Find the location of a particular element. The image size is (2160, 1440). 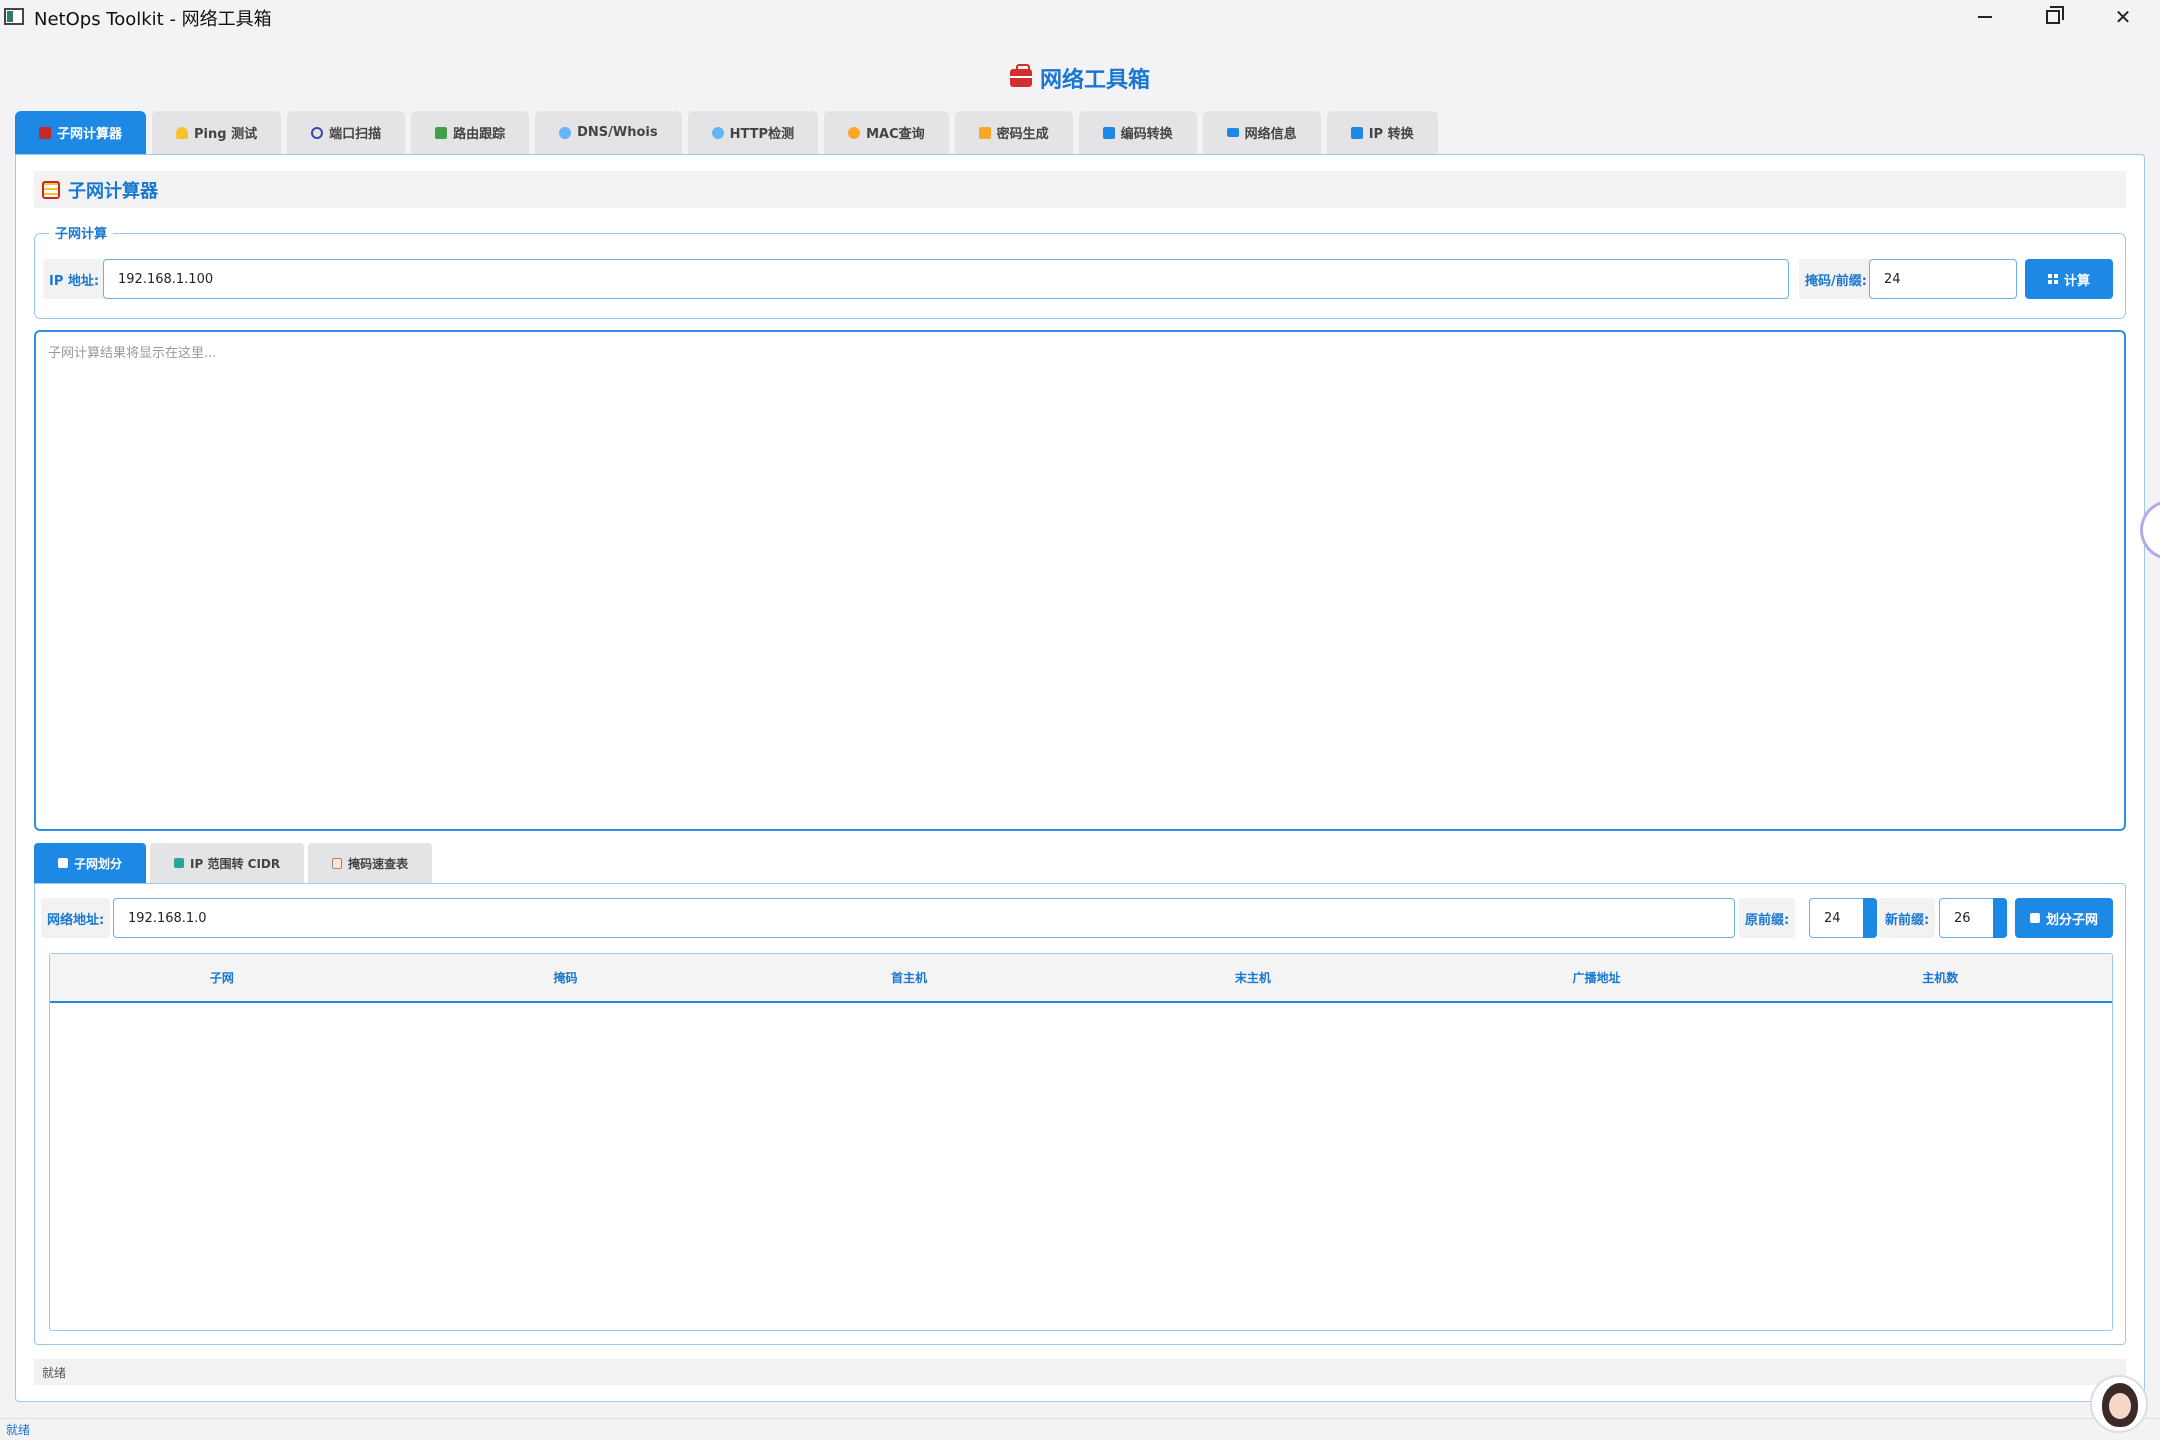

tab-encoding: 编码转换 is located at coordinates (1137, 132).